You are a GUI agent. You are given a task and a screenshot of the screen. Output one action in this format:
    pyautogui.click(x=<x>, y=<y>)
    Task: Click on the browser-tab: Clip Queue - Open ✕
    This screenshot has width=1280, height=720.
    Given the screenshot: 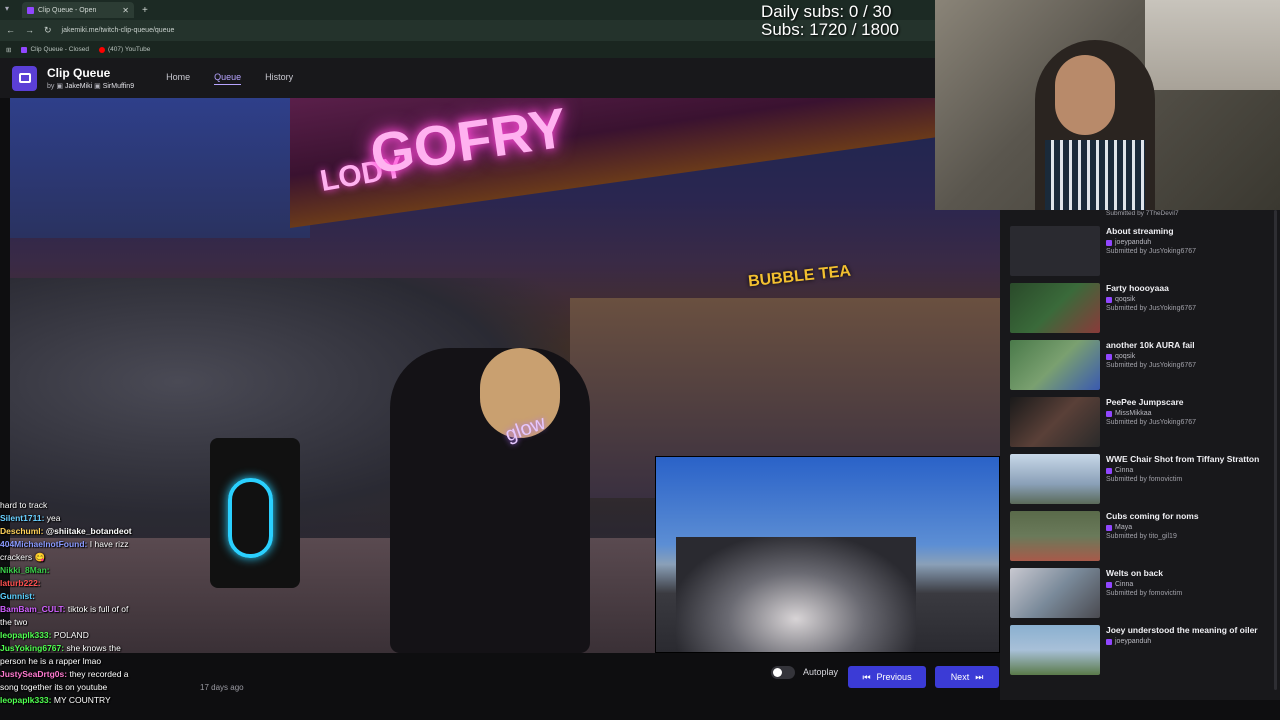 What is the action you would take?
    pyautogui.click(x=78, y=10)
    